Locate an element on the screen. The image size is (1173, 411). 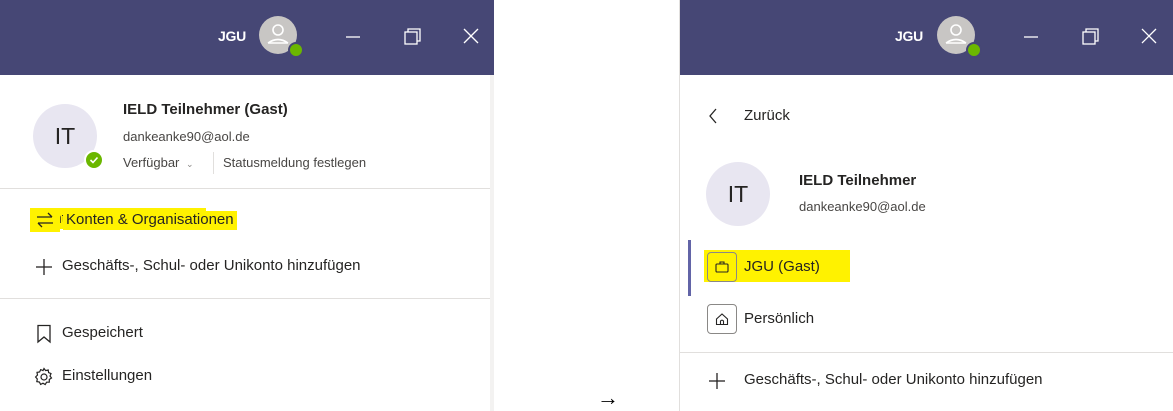
transition-arrow: → is located at coordinates (608, 397).